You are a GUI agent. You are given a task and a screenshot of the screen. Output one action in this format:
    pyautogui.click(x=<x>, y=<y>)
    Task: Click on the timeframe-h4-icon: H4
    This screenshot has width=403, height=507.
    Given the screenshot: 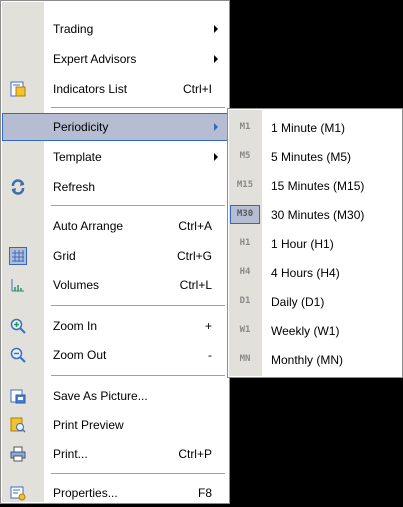 What is the action you would take?
    pyautogui.click(x=245, y=272)
    